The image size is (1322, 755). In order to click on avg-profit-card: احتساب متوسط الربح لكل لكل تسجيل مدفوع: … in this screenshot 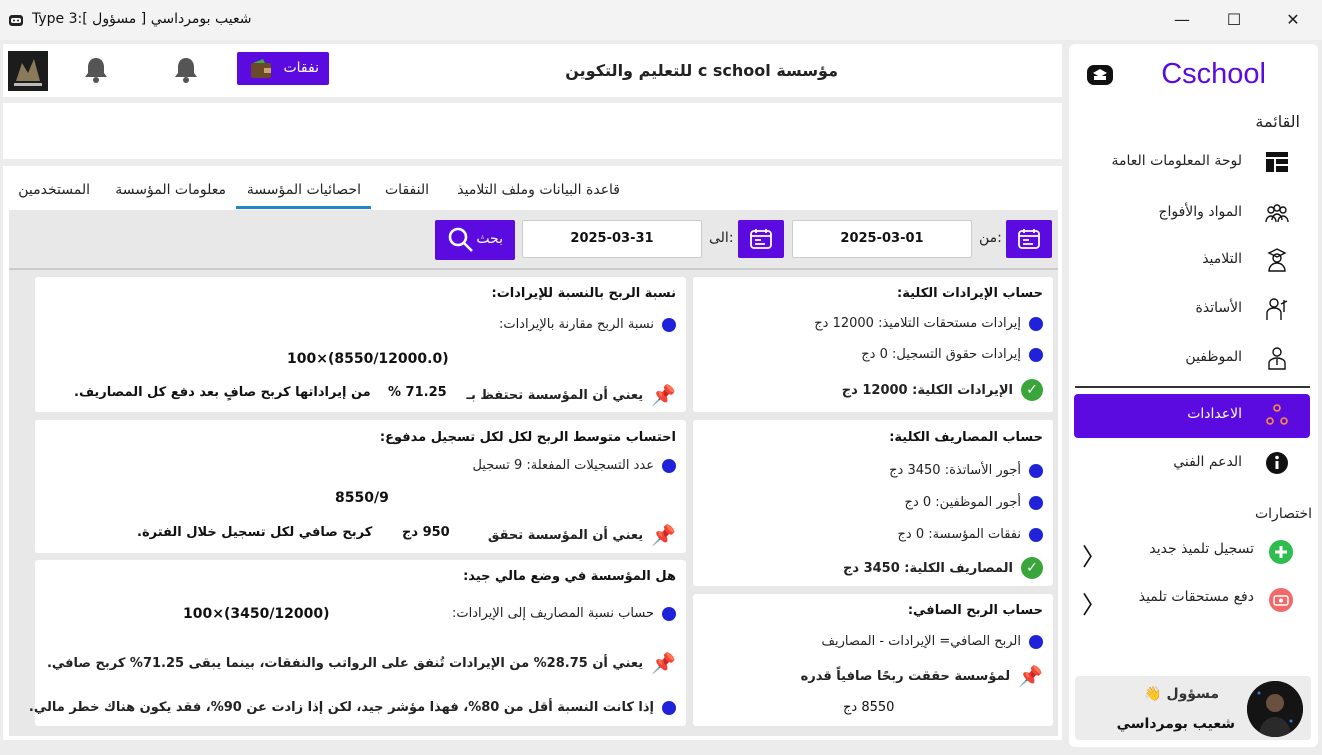, I will do `click(360, 486)`.